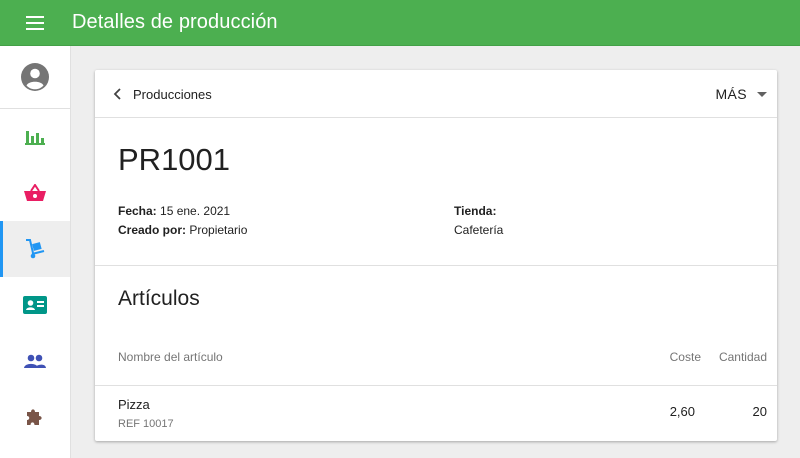 The width and height of the screenshot is (800, 458). I want to click on back-button: Producciones, so click(162, 94).